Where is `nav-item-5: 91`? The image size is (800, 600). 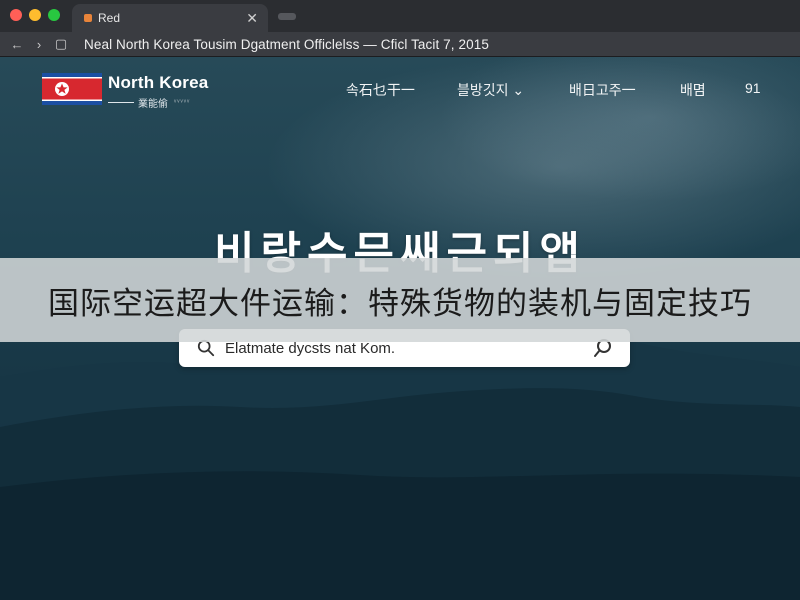 nav-item-5: 91 is located at coordinates (753, 88).